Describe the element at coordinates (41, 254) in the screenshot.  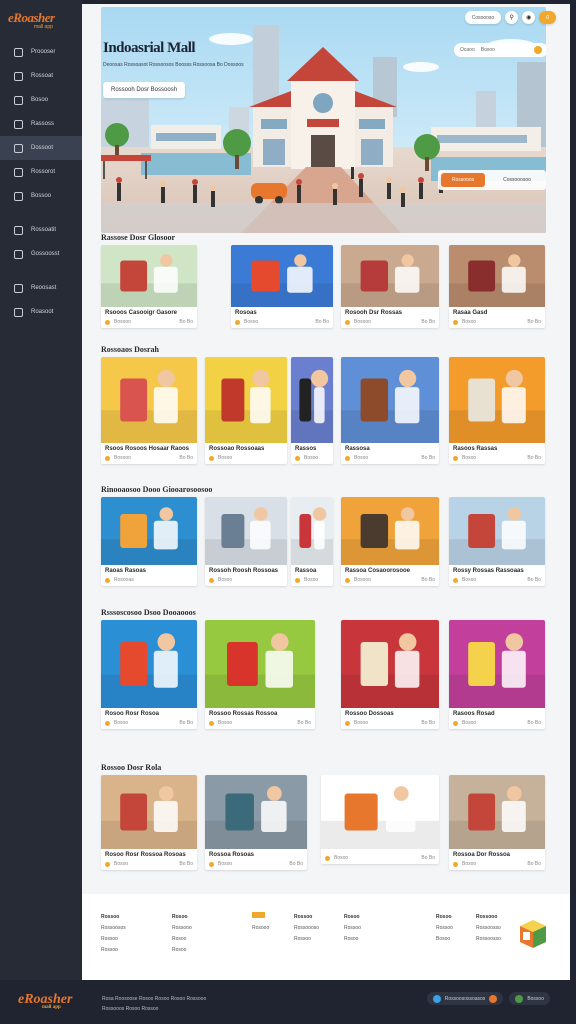
I see `sidebar-item-8: Gossoosst` at that location.